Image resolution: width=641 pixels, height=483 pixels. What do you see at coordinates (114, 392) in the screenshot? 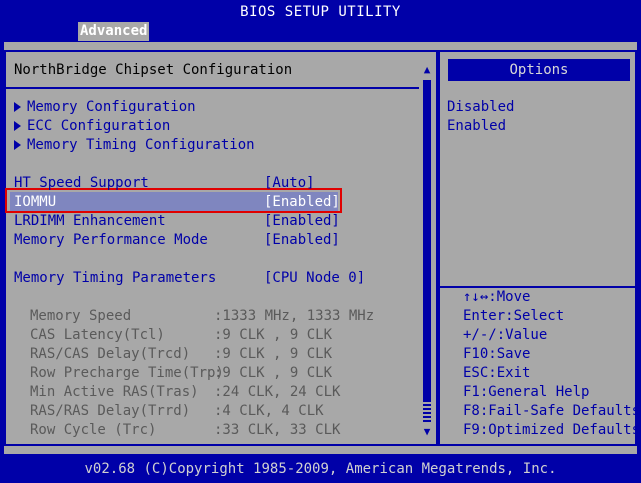
I see `info-min-active-ras-label: Min Active RAS(Tras)` at bounding box center [114, 392].